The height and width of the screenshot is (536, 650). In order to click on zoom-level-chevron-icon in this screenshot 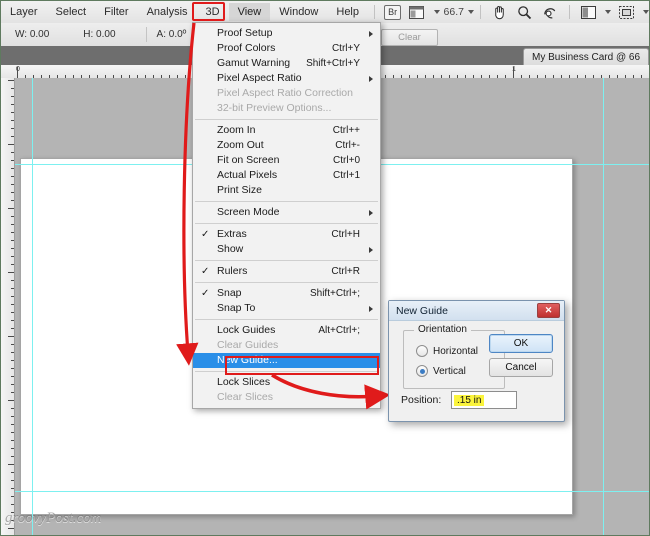, I will do `click(470, 12)`.